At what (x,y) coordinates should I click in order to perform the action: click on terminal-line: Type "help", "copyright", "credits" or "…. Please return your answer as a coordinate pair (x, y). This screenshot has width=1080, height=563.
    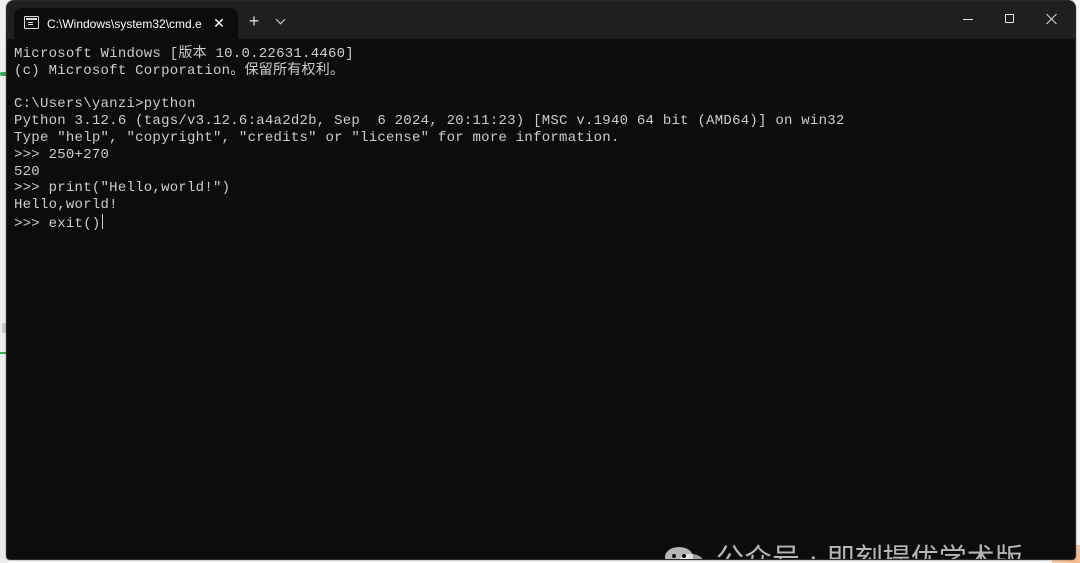
    Looking at the image, I should click on (317, 137).